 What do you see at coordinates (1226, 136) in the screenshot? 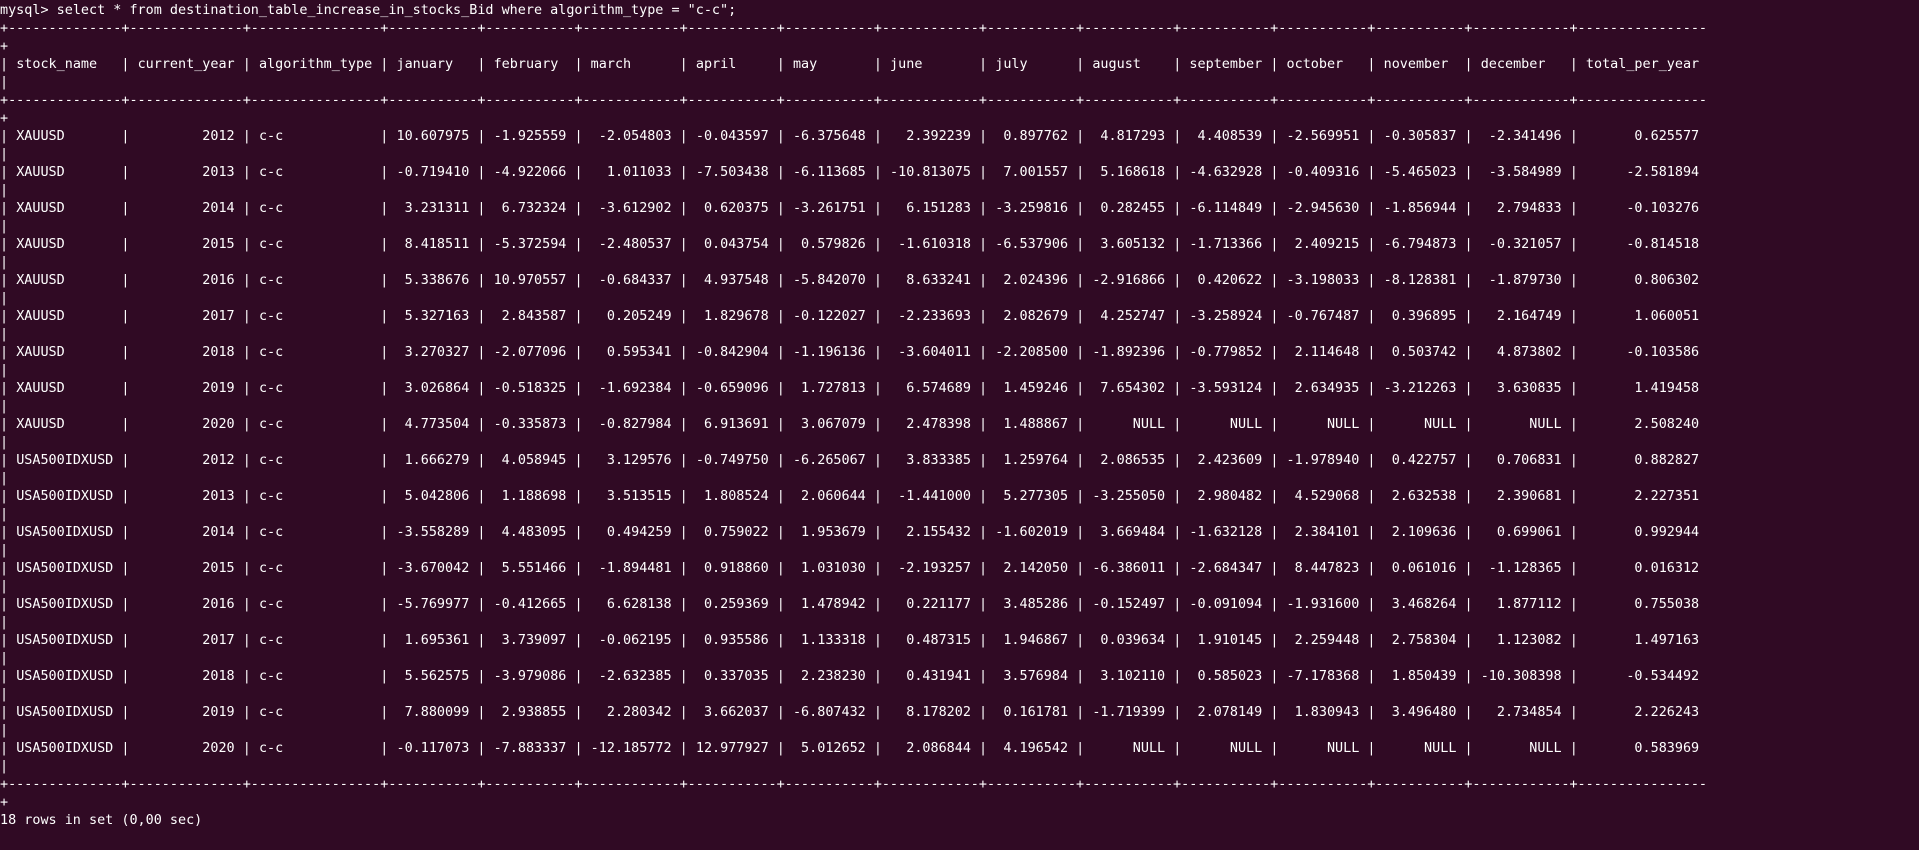
I see `table-cell-september: 4.408539` at bounding box center [1226, 136].